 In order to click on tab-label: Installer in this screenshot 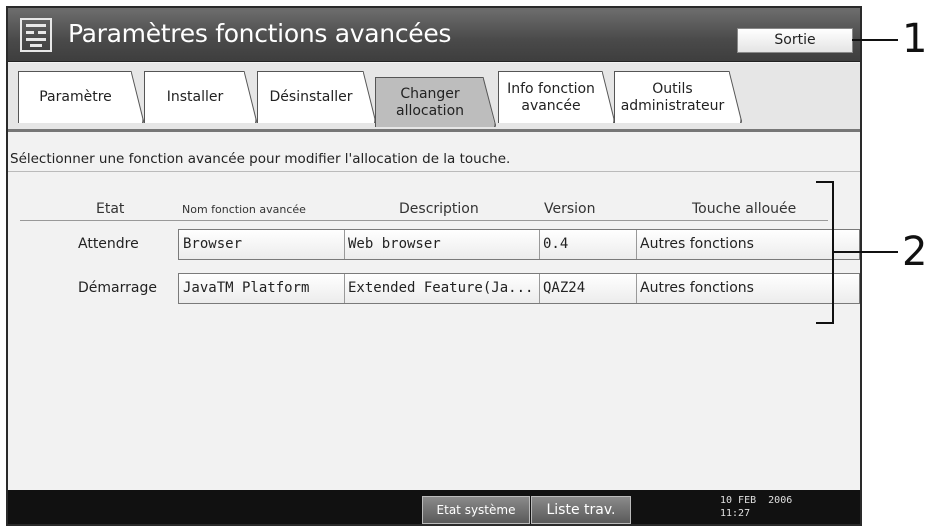, I will do `click(195, 97)`.